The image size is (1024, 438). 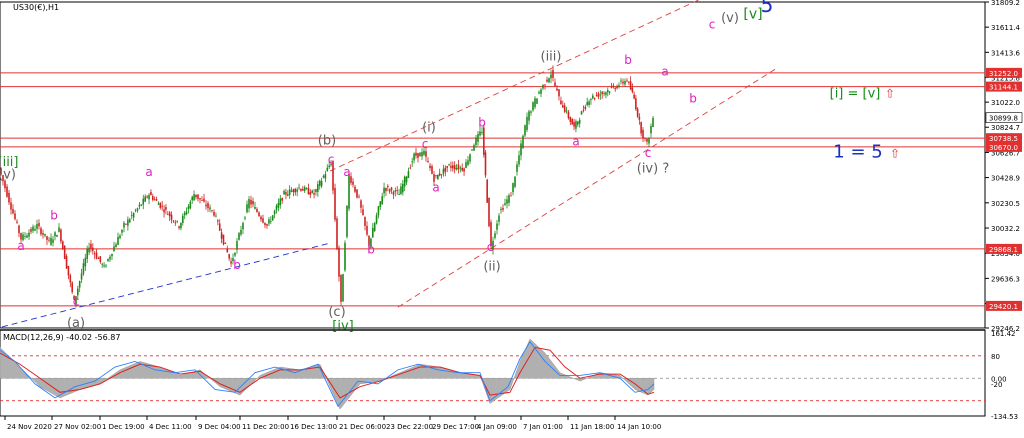 What do you see at coordinates (170, 427) in the screenshot?
I see `time-tick-label: 4 Dec 11:00` at bounding box center [170, 427].